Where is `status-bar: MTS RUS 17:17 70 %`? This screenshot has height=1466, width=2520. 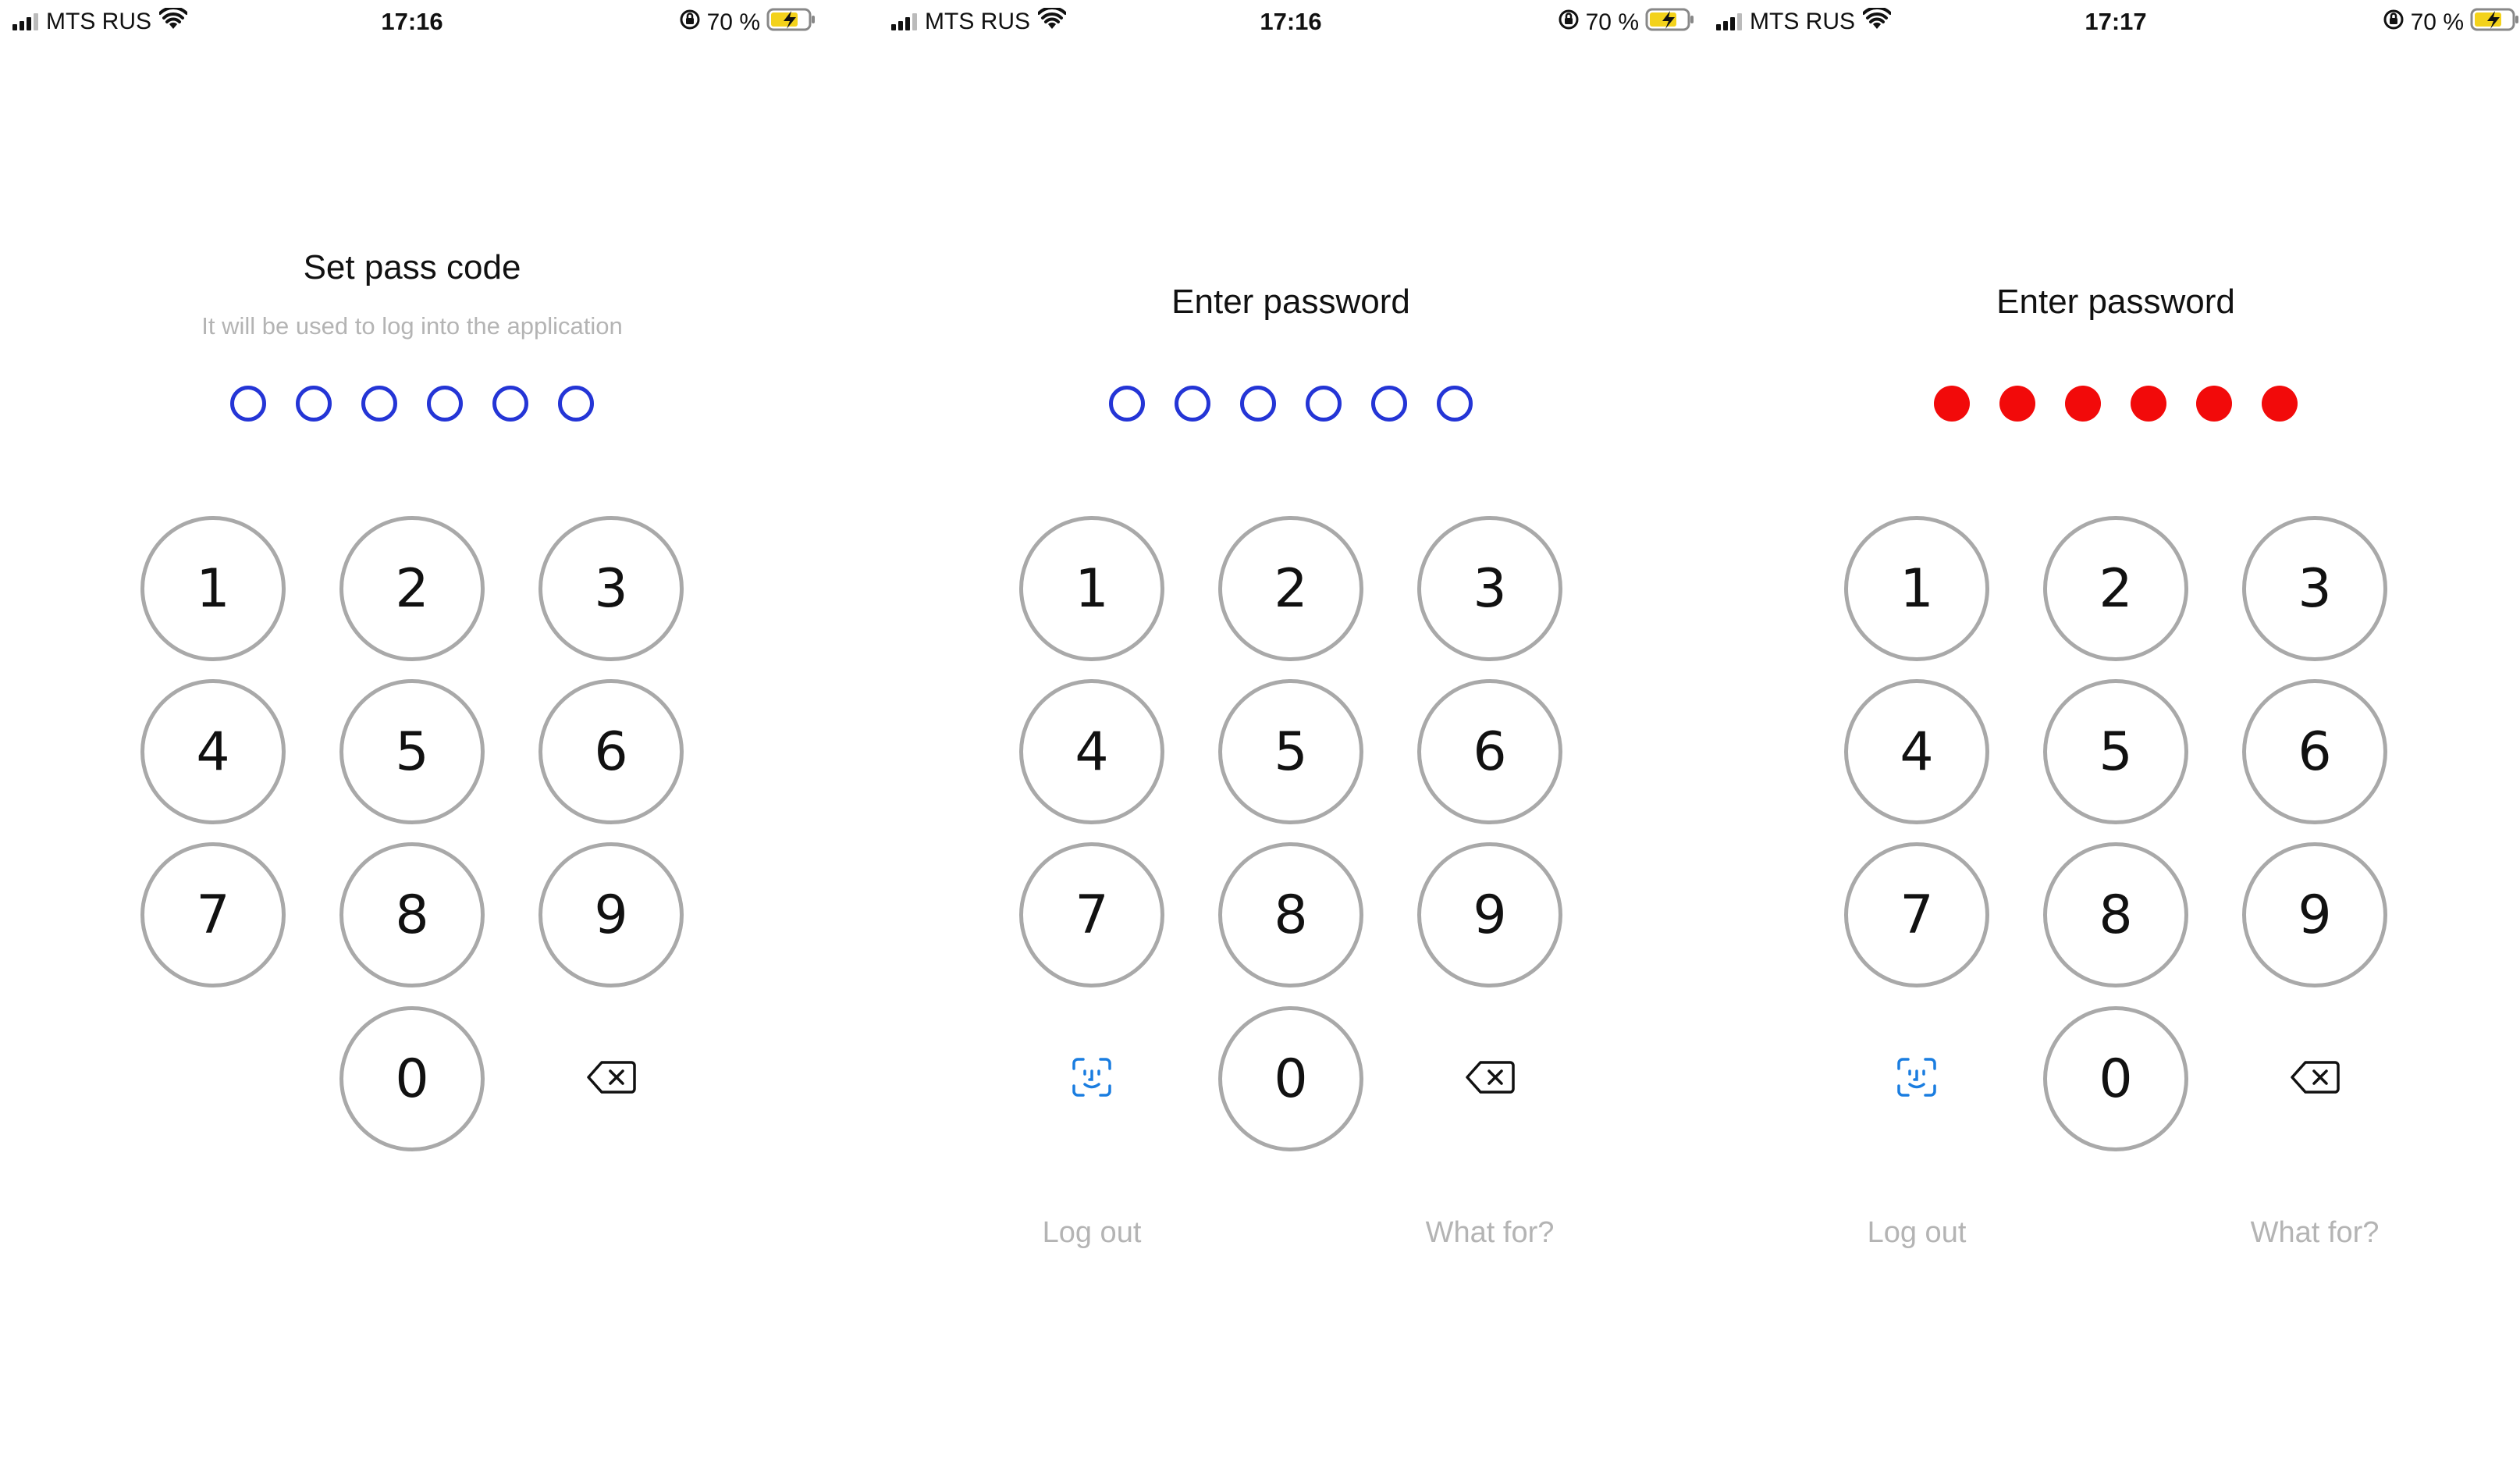
status-bar: MTS RUS 17:17 70 % is located at coordinates (2112, 22).